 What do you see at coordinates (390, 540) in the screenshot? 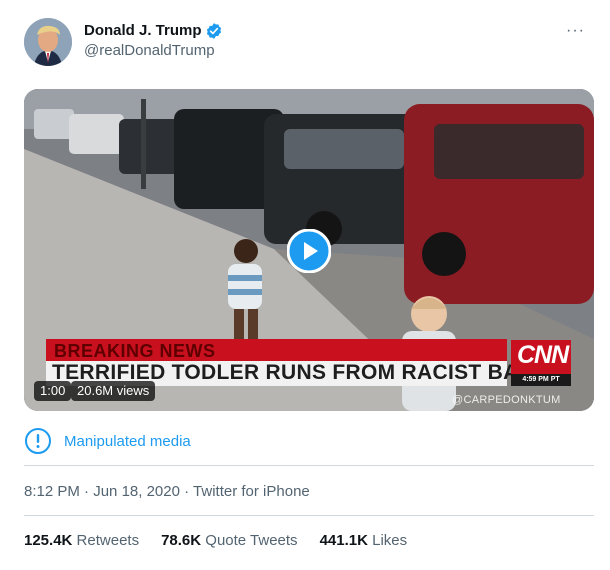
I see `likes-label: Likes` at bounding box center [390, 540].